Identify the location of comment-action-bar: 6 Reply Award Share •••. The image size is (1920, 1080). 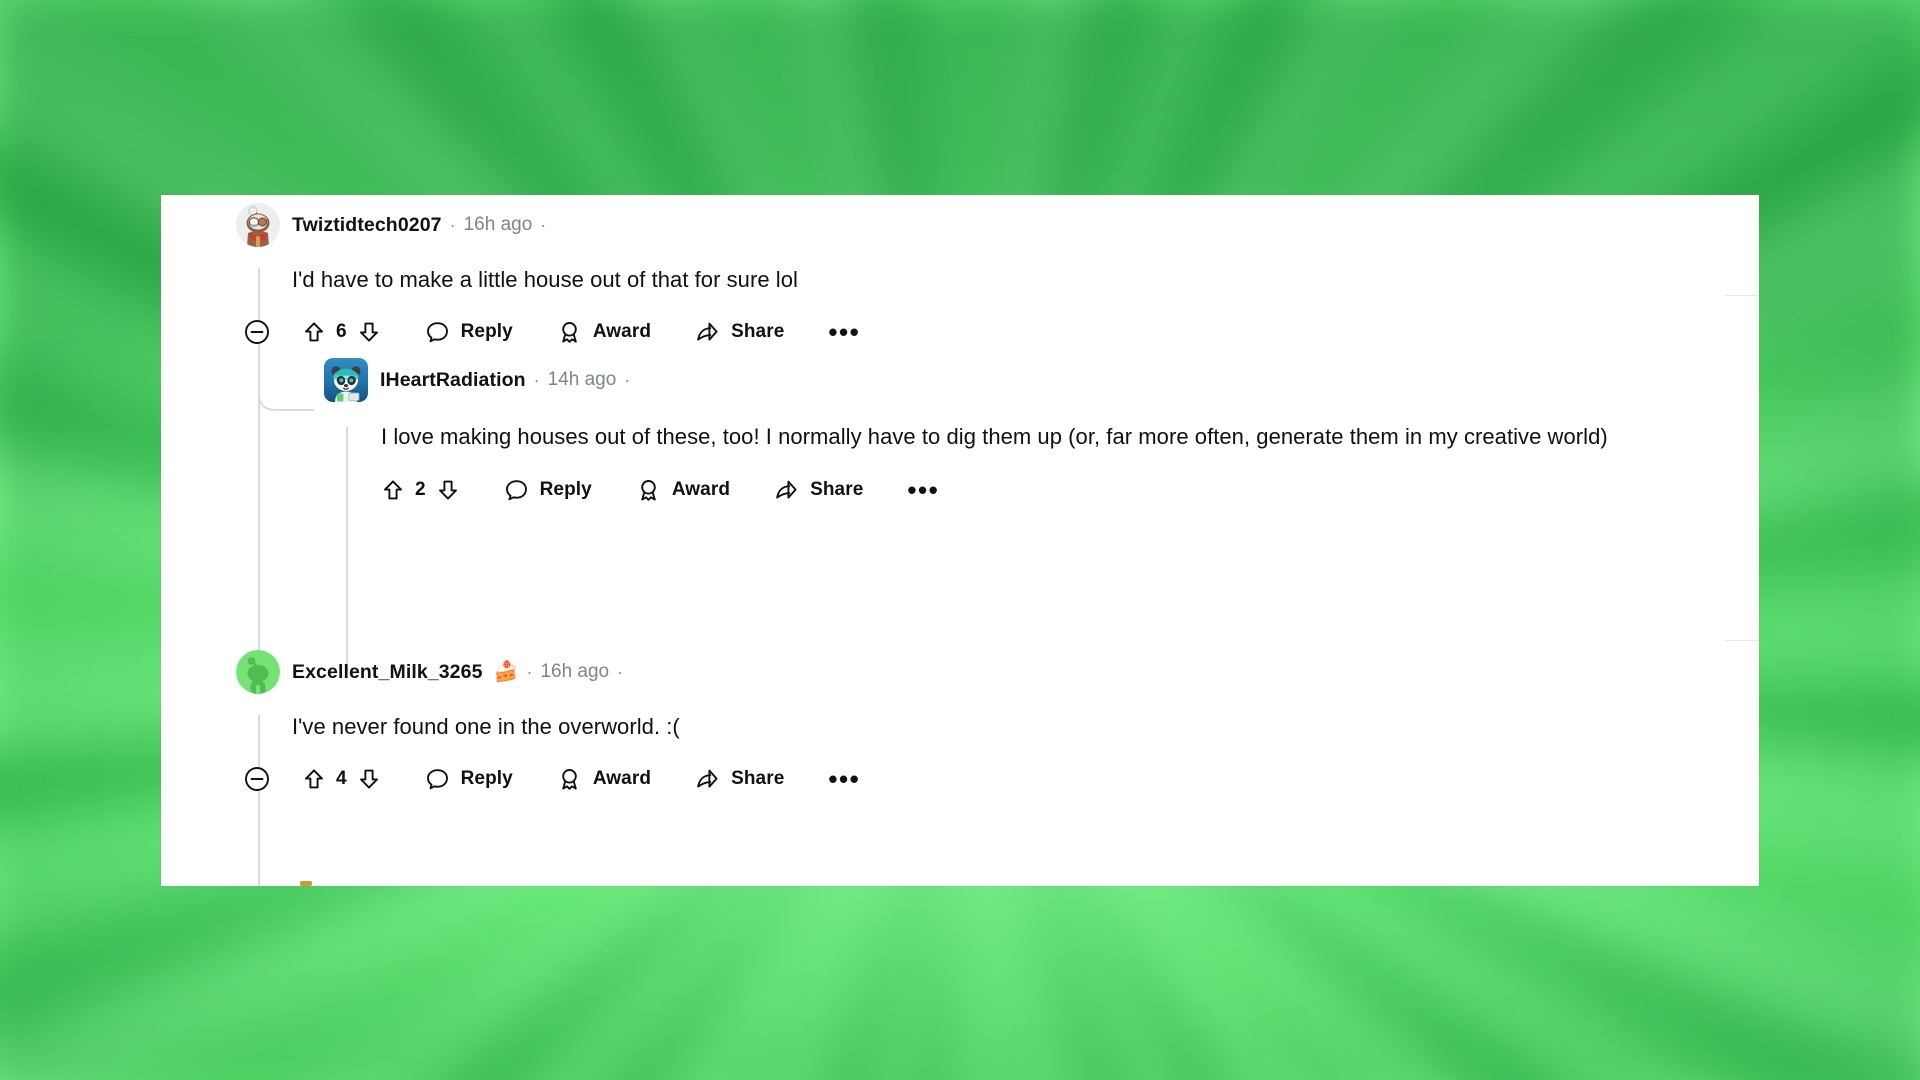
(980, 332).